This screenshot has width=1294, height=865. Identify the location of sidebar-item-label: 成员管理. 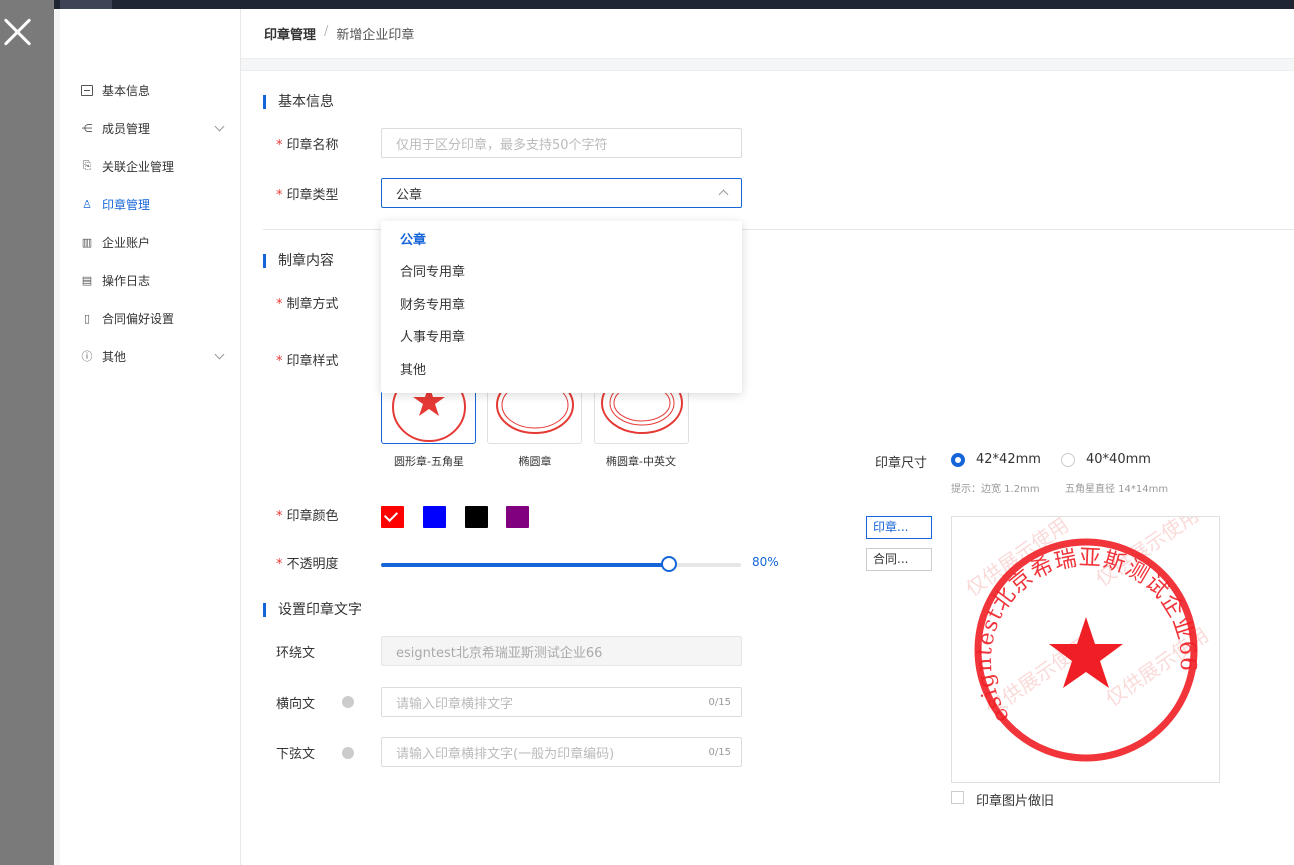
(126, 128).